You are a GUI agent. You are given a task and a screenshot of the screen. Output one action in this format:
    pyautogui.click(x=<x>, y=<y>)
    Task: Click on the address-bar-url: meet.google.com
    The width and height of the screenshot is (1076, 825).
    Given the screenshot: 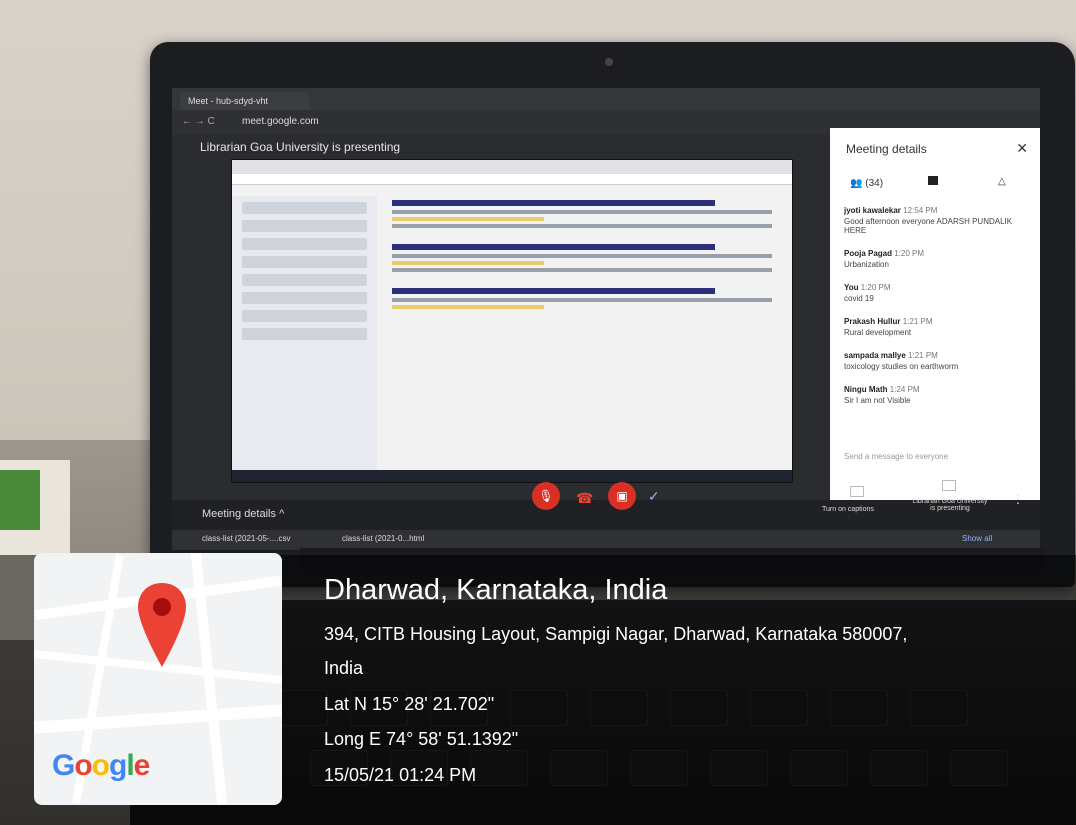 What is the action you would take?
    pyautogui.click(x=280, y=121)
    